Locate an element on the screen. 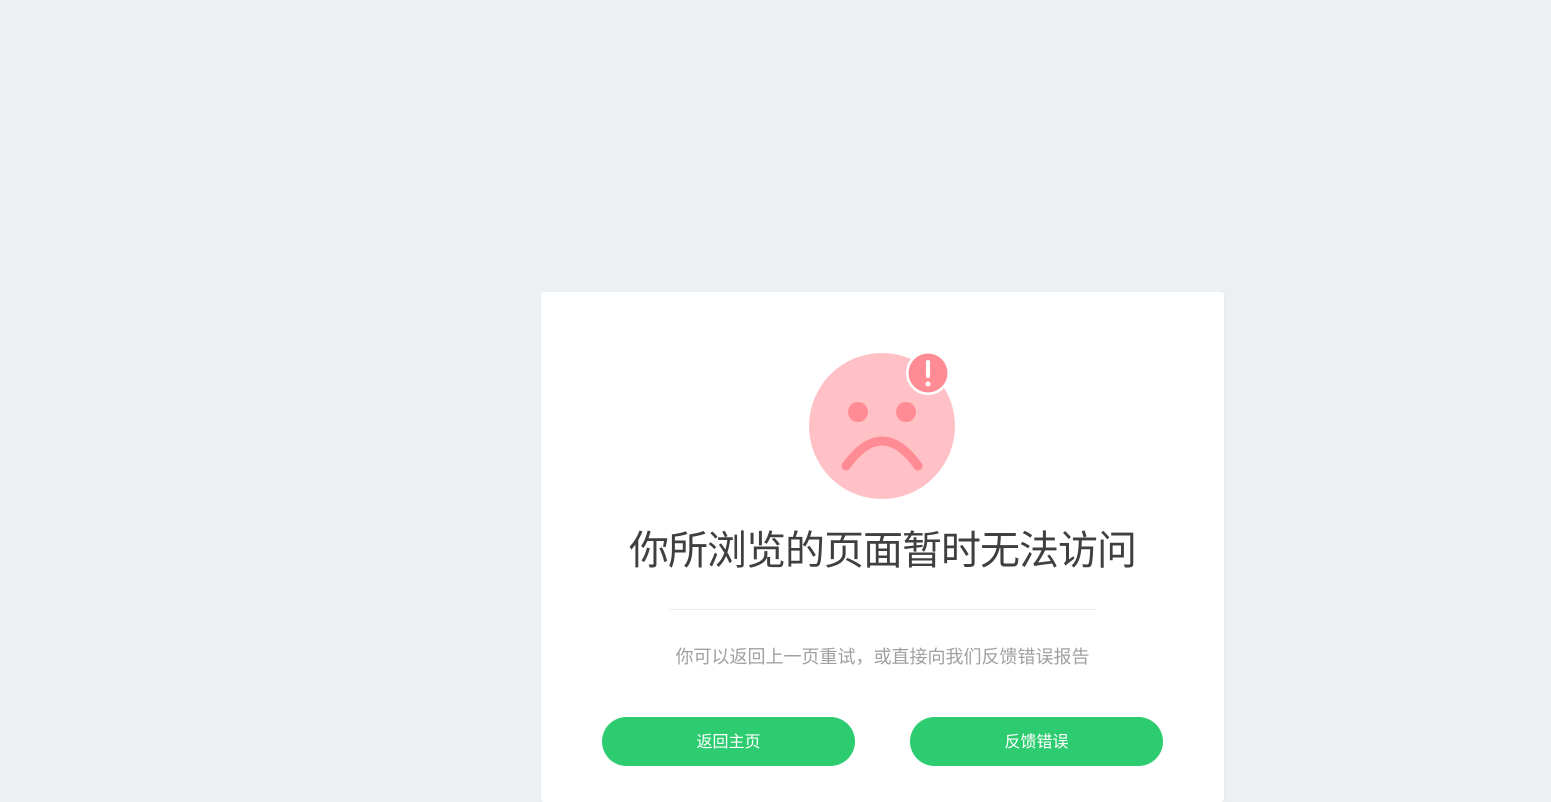 The width and height of the screenshot is (1551, 802). exclamation-icon is located at coordinates (928, 373).